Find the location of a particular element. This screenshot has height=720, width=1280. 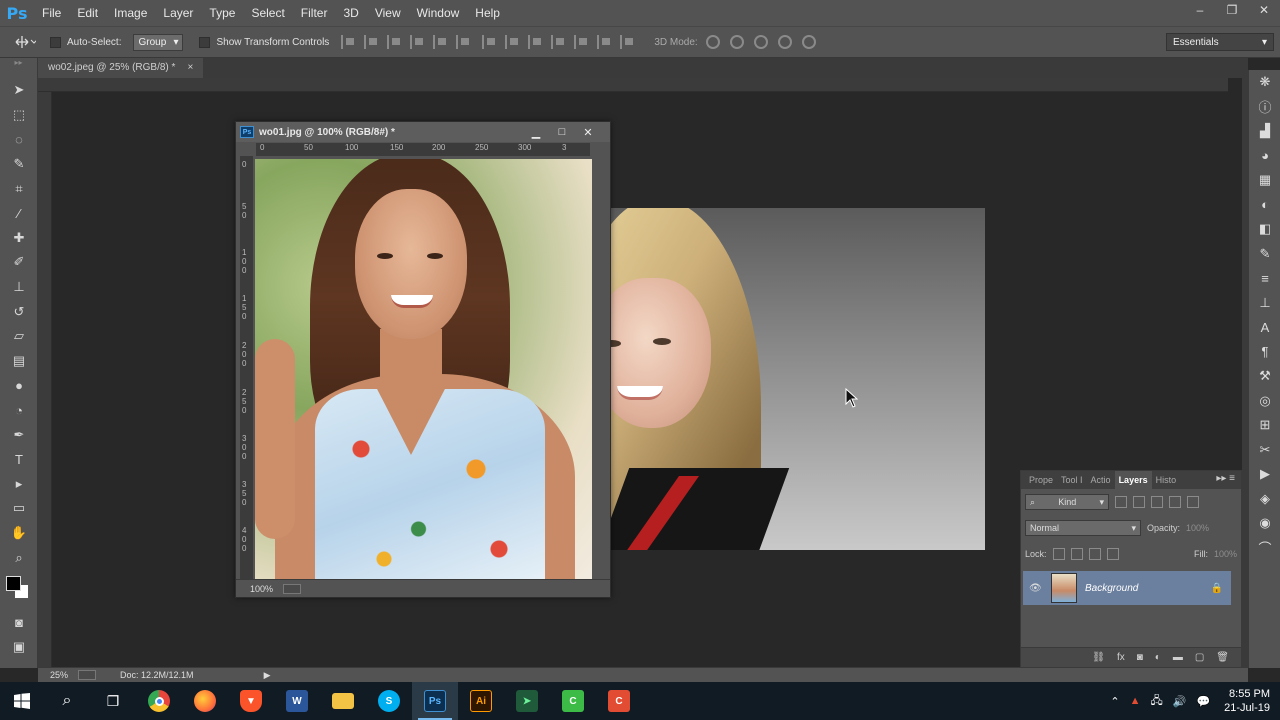

lock-image-icon is located at coordinates (1076, 554).